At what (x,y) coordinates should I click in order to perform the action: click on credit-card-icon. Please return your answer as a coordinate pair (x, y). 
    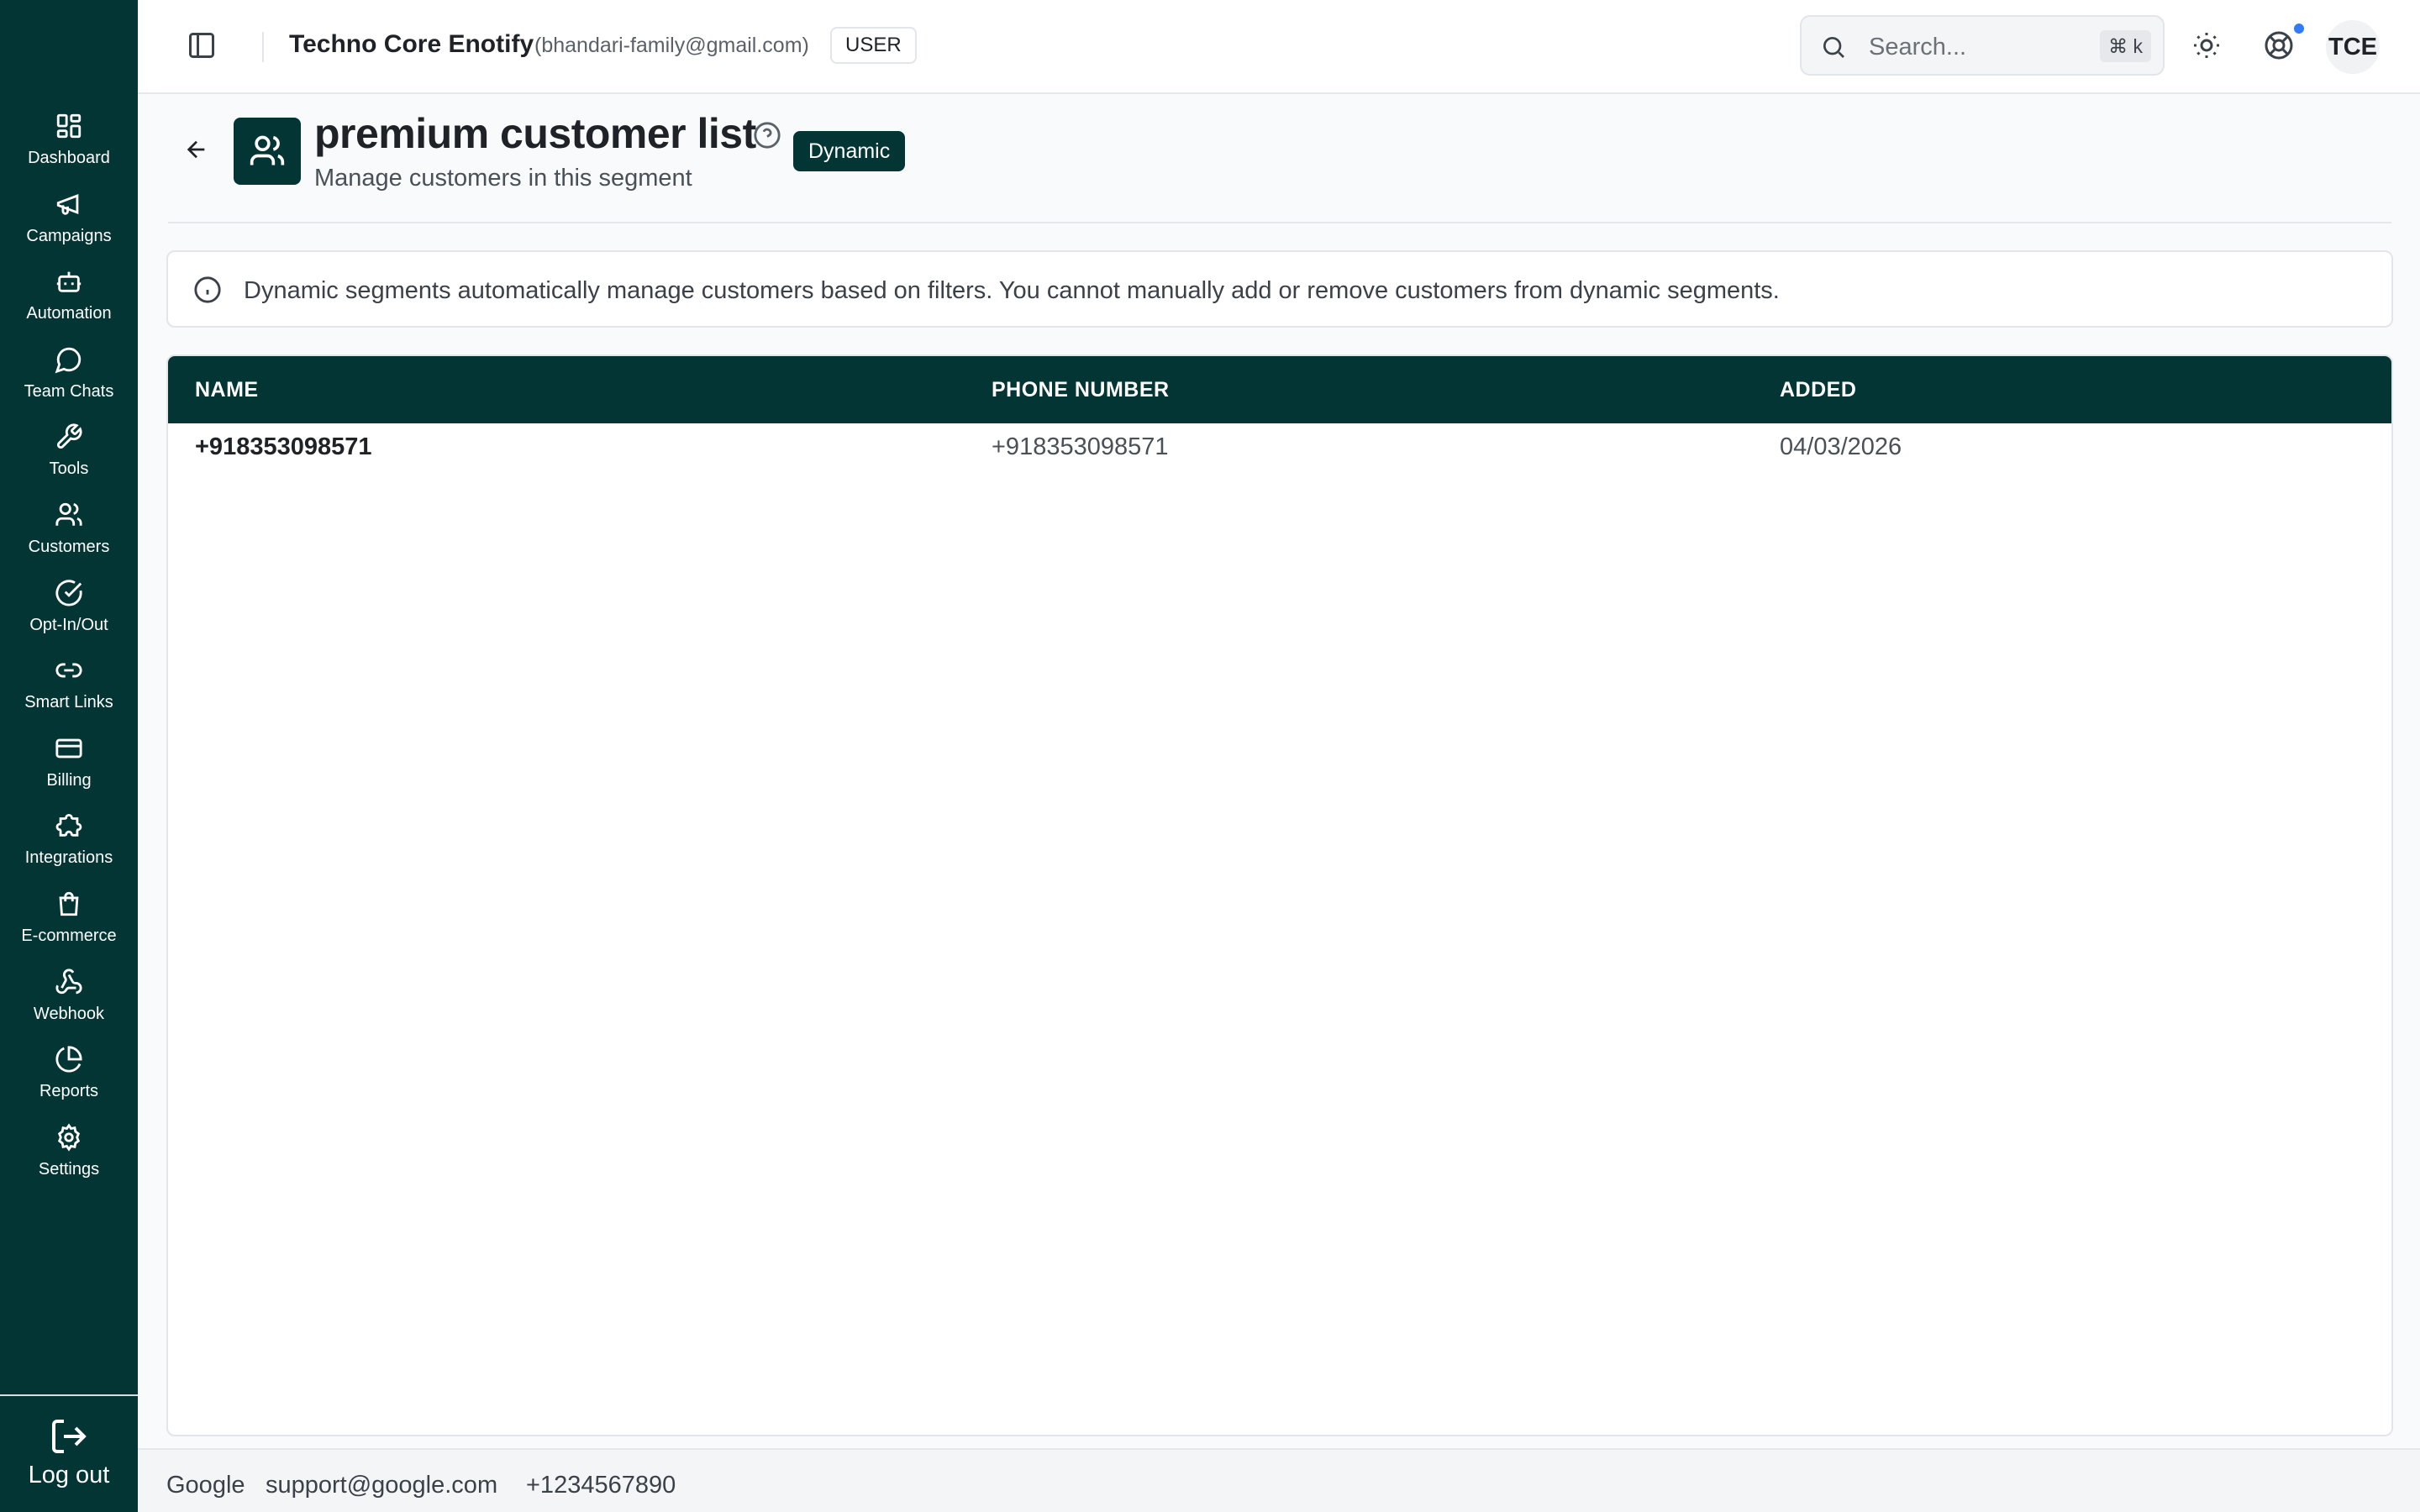
    Looking at the image, I should click on (68, 748).